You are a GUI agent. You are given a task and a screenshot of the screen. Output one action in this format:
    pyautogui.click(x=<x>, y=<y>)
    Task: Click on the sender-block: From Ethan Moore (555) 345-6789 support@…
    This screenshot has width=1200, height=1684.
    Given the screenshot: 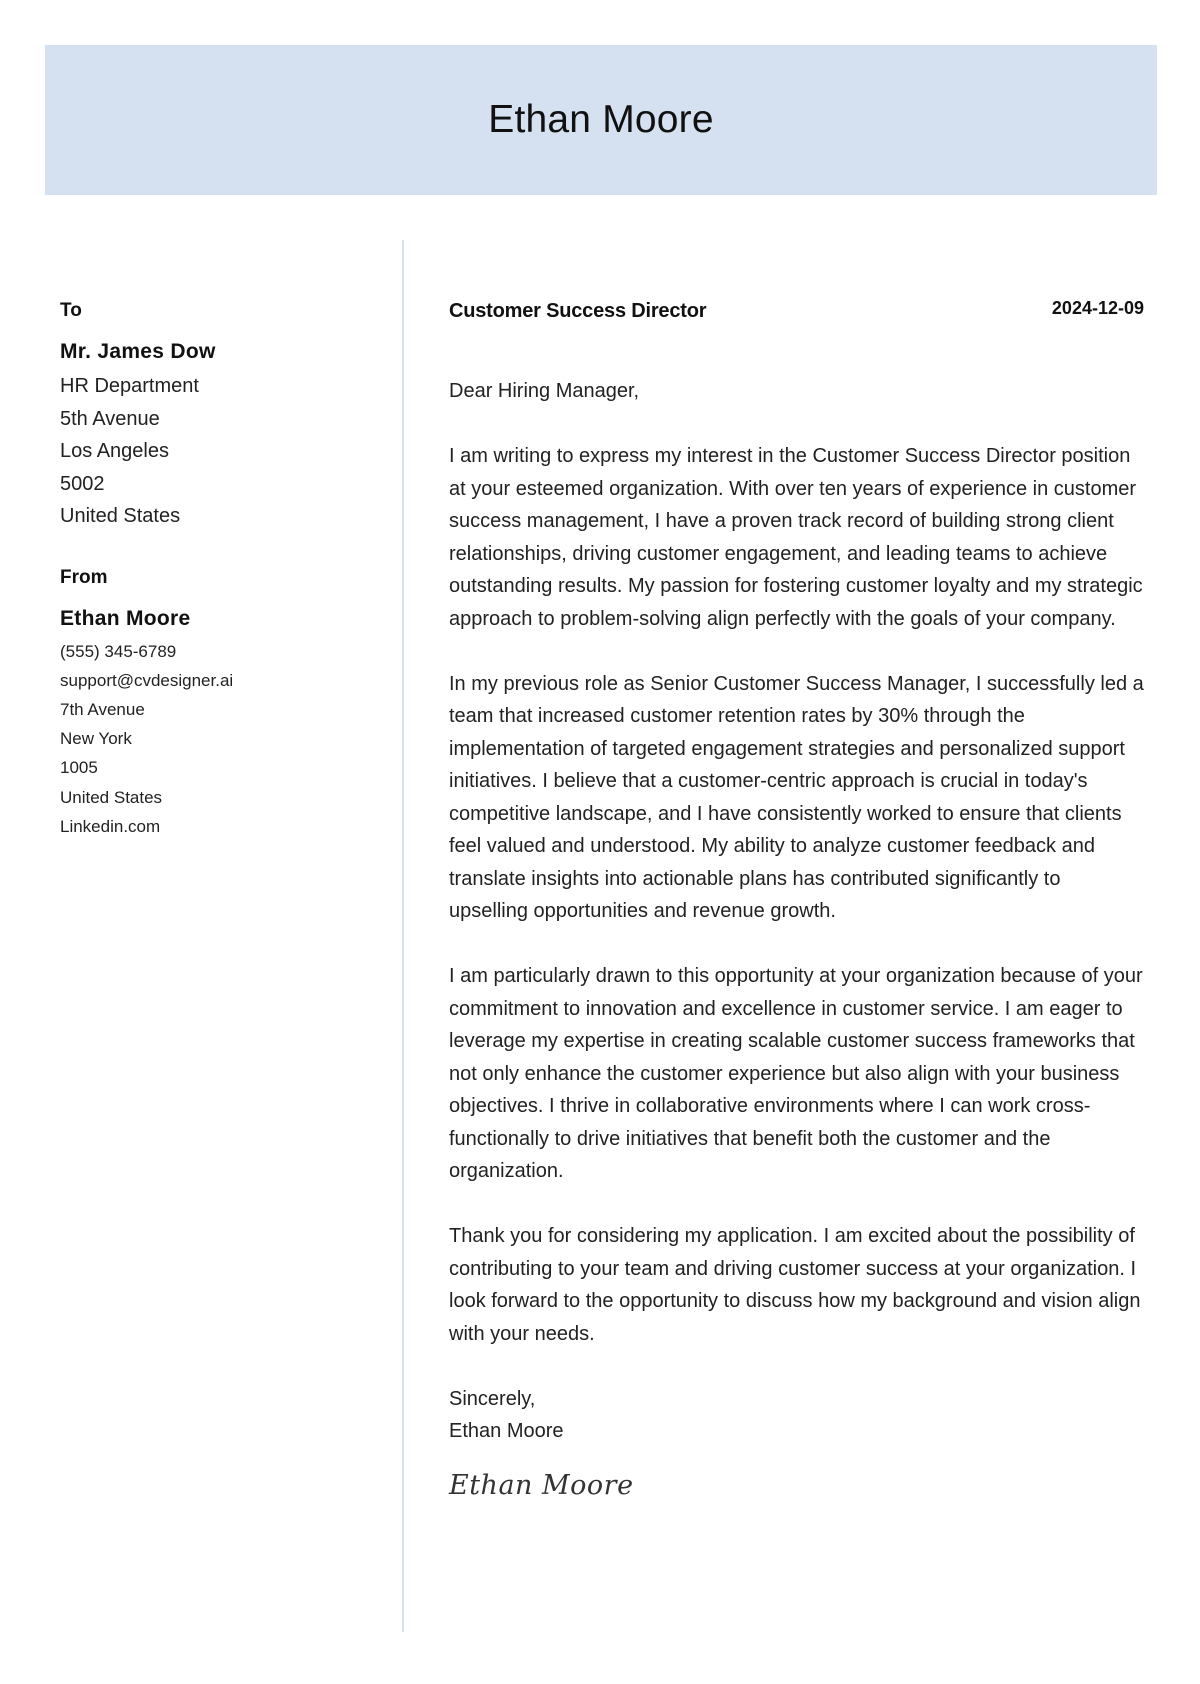 What is the action you would take?
    pyautogui.click(x=220, y=704)
    